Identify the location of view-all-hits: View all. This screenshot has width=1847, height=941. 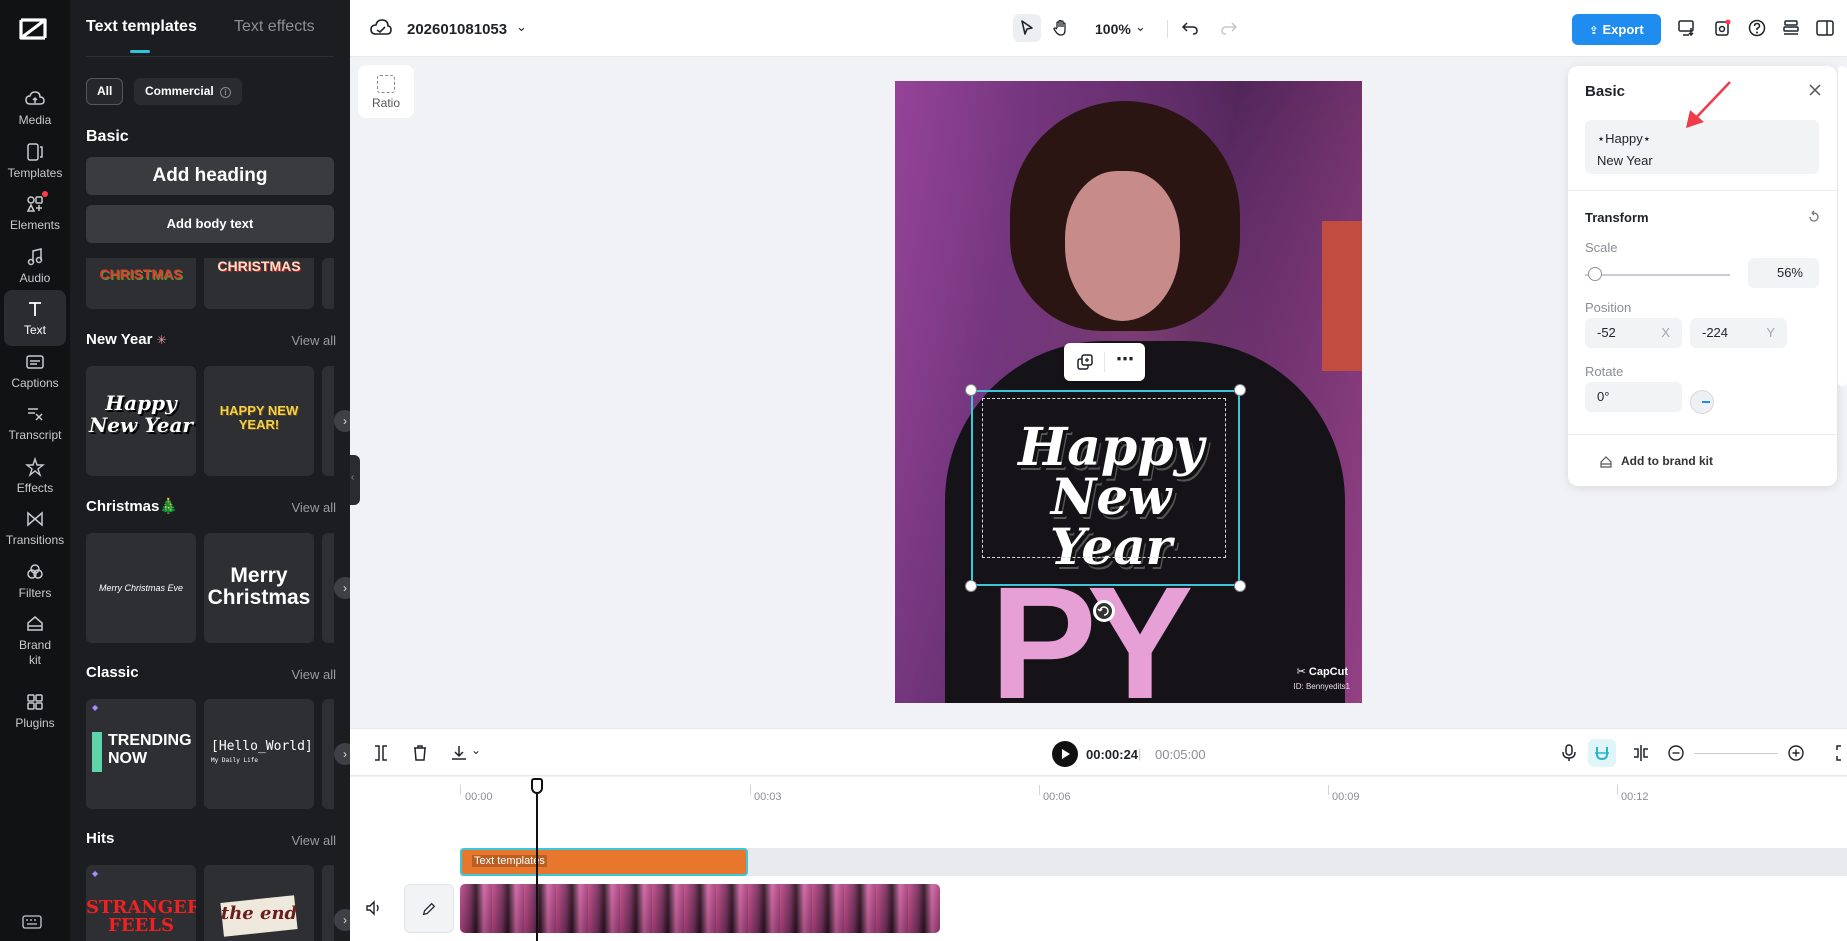
(313, 840).